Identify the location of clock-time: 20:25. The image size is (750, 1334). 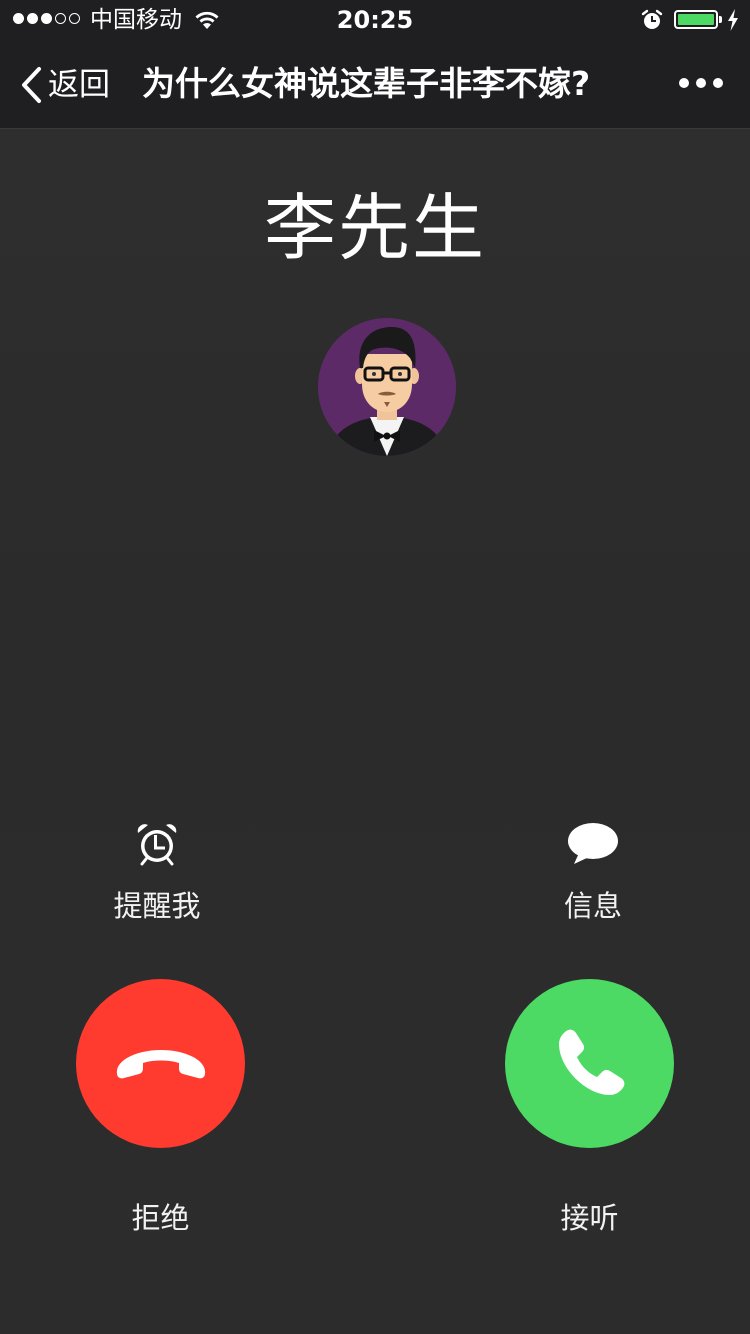
(375, 20).